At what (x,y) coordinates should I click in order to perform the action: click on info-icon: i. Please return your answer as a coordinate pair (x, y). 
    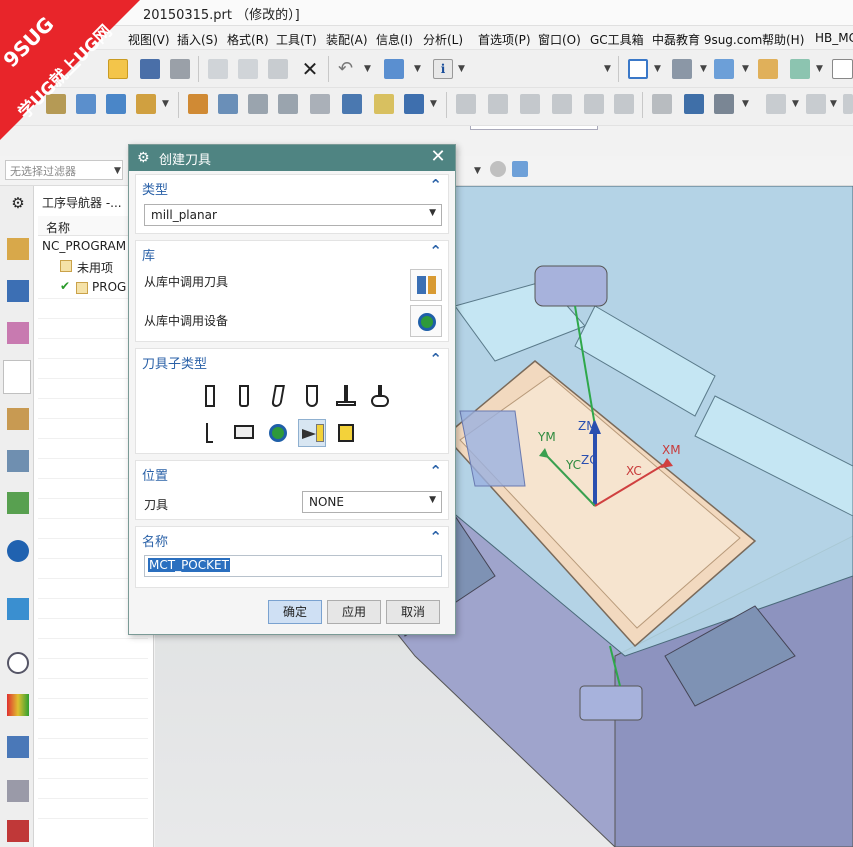
    Looking at the image, I should click on (443, 69).